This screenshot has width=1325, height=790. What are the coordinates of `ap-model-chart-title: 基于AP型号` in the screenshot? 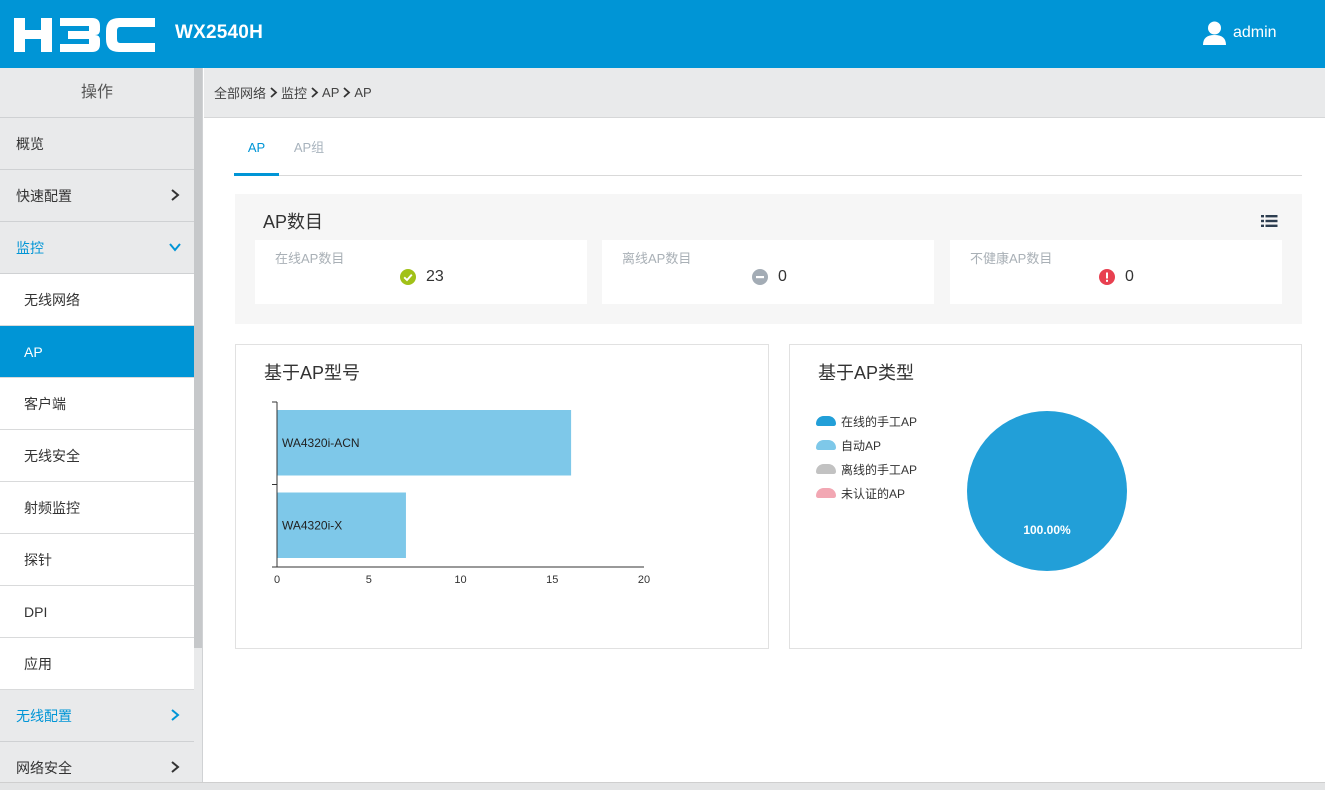 It's located at (312, 373).